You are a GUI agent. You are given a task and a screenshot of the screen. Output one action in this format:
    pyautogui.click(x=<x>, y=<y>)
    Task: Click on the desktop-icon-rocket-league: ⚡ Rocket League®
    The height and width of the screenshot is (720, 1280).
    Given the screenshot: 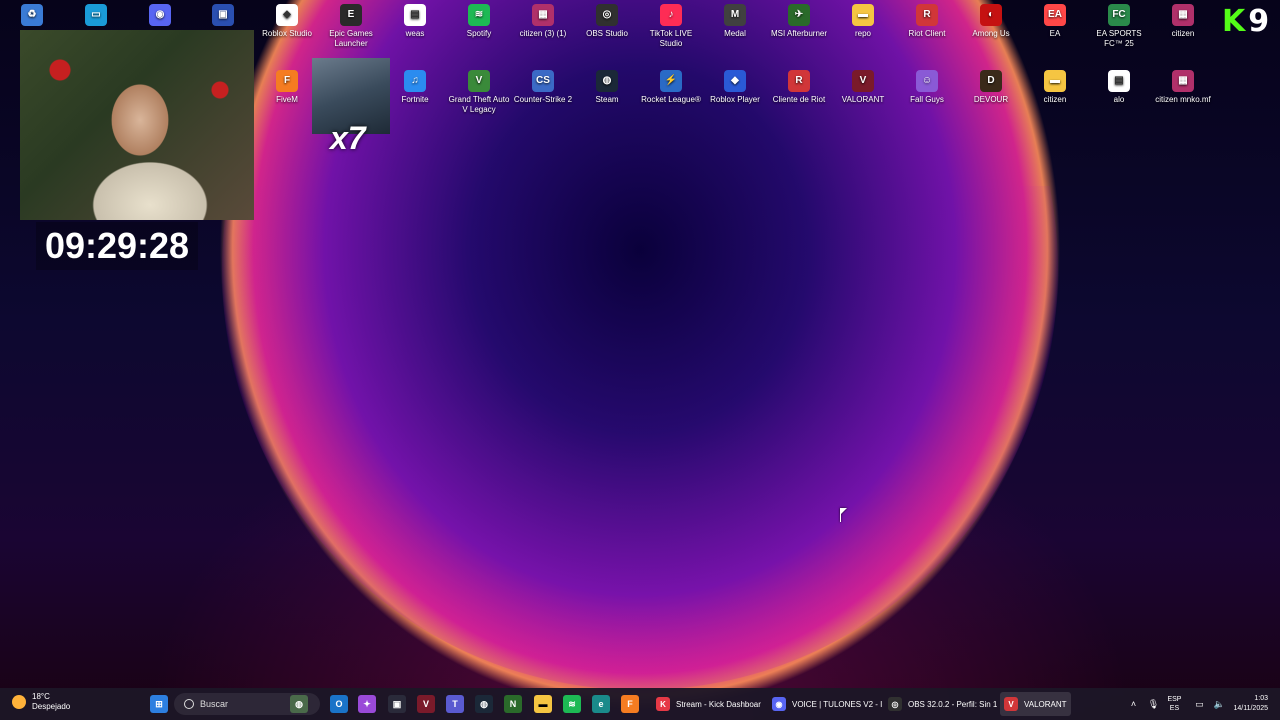 What is the action you would take?
    pyautogui.click(x=671, y=87)
    